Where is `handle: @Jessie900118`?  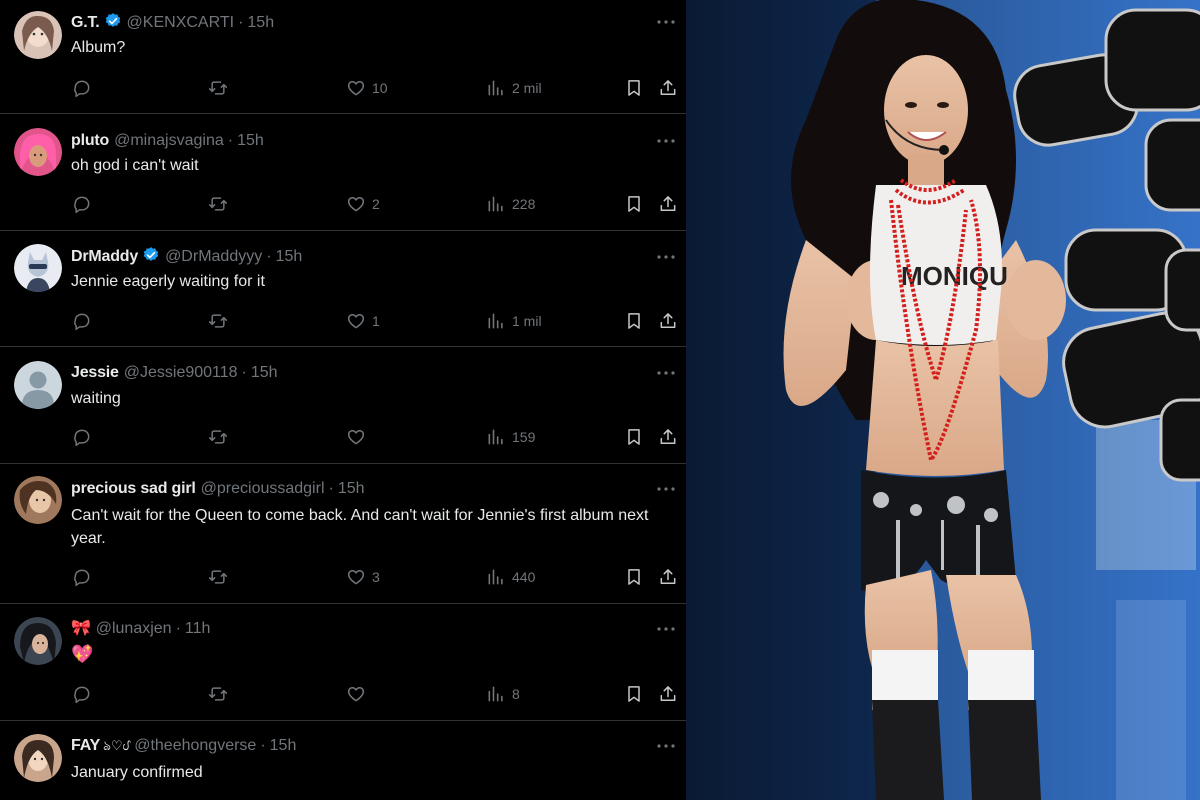
handle: @Jessie900118 is located at coordinates (181, 372).